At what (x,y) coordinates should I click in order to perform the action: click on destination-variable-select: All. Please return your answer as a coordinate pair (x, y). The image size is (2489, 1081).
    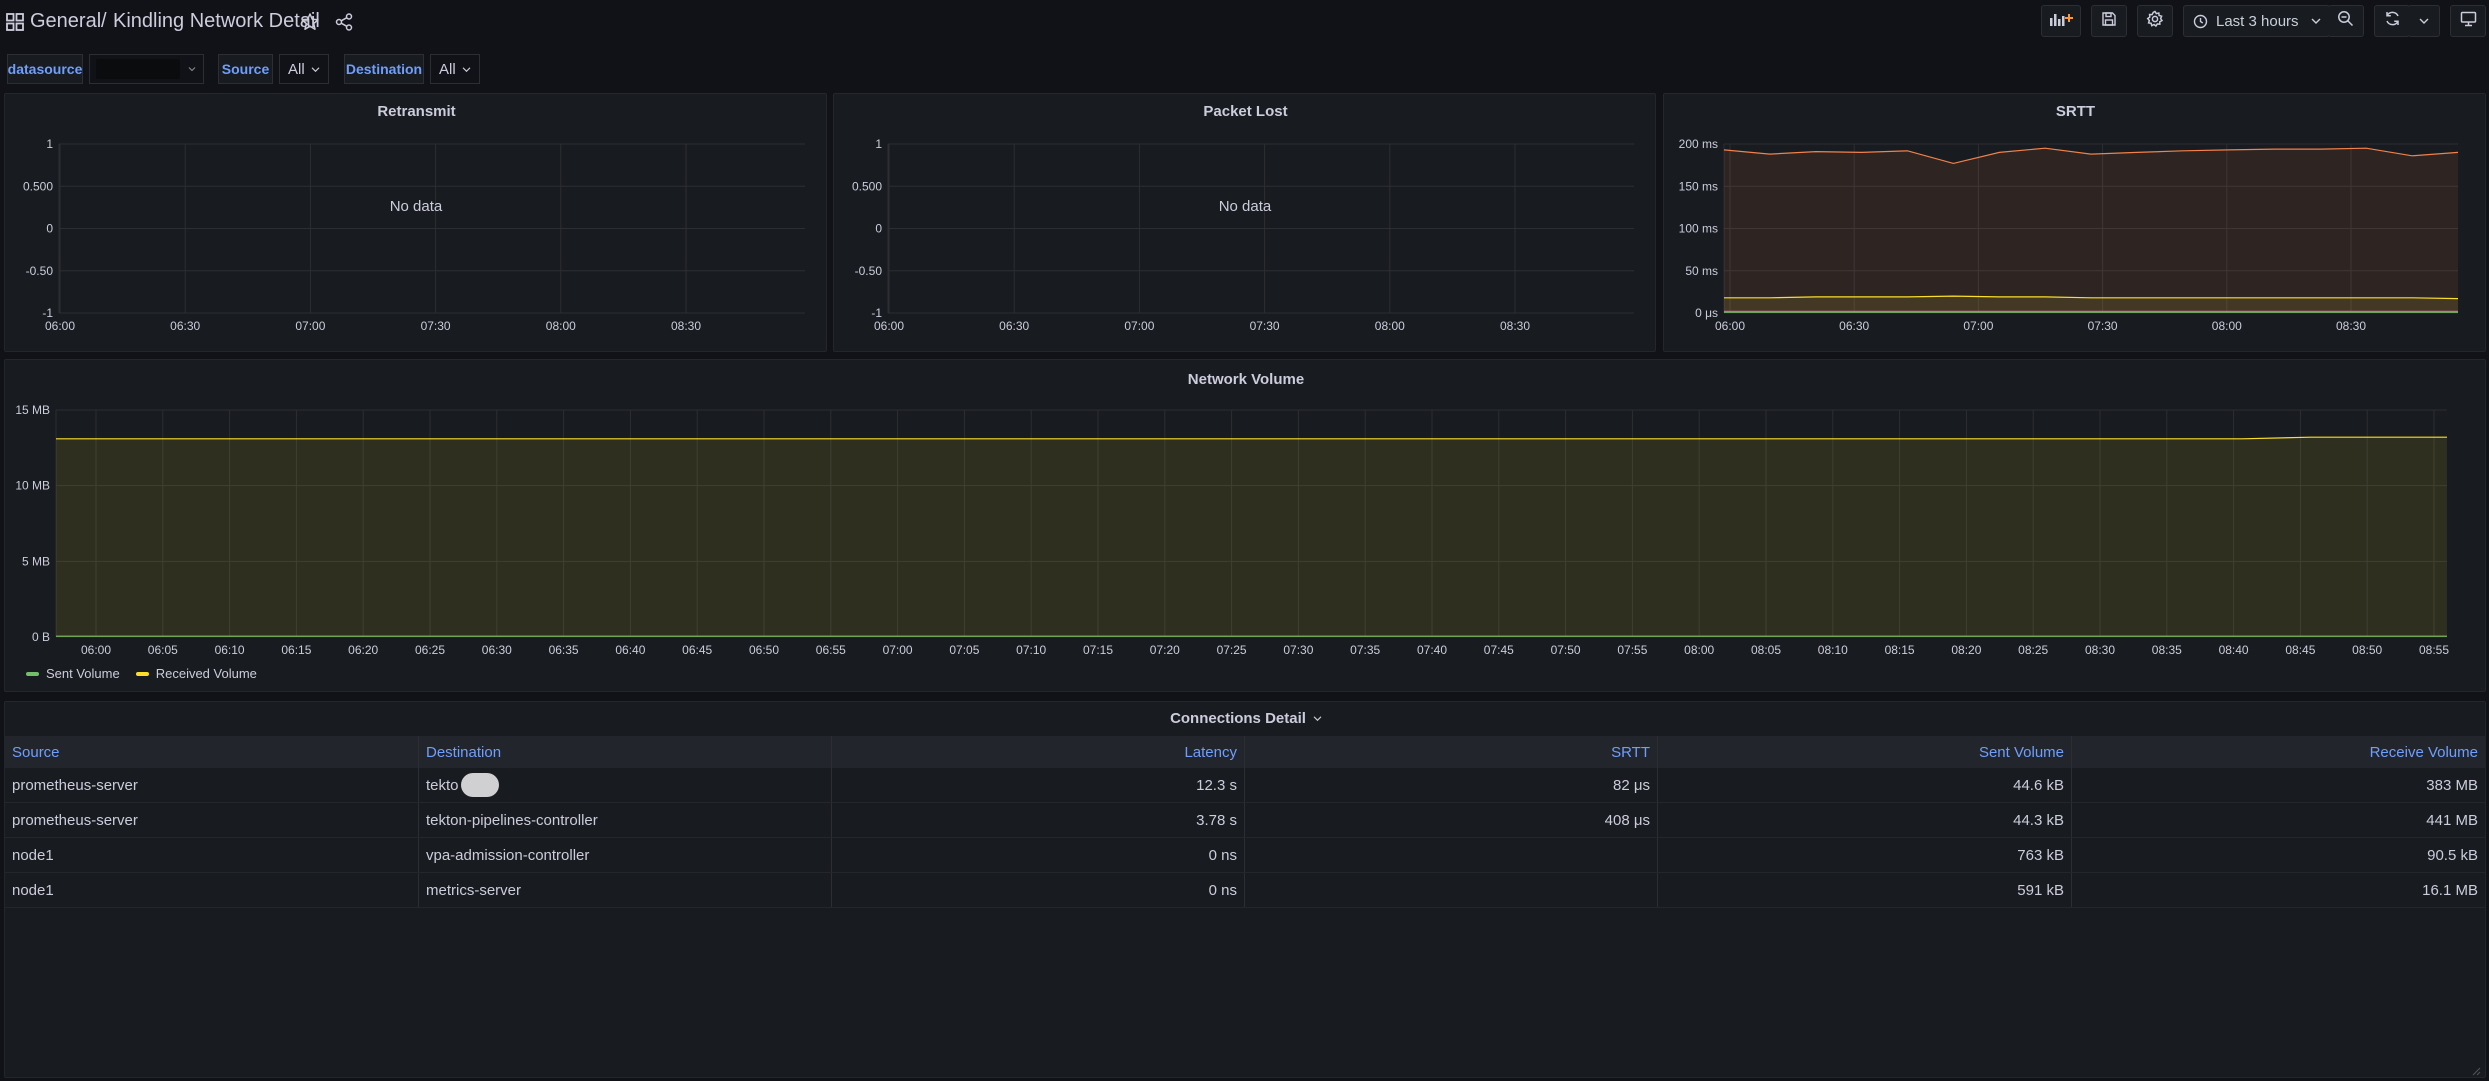
    Looking at the image, I should click on (455, 69).